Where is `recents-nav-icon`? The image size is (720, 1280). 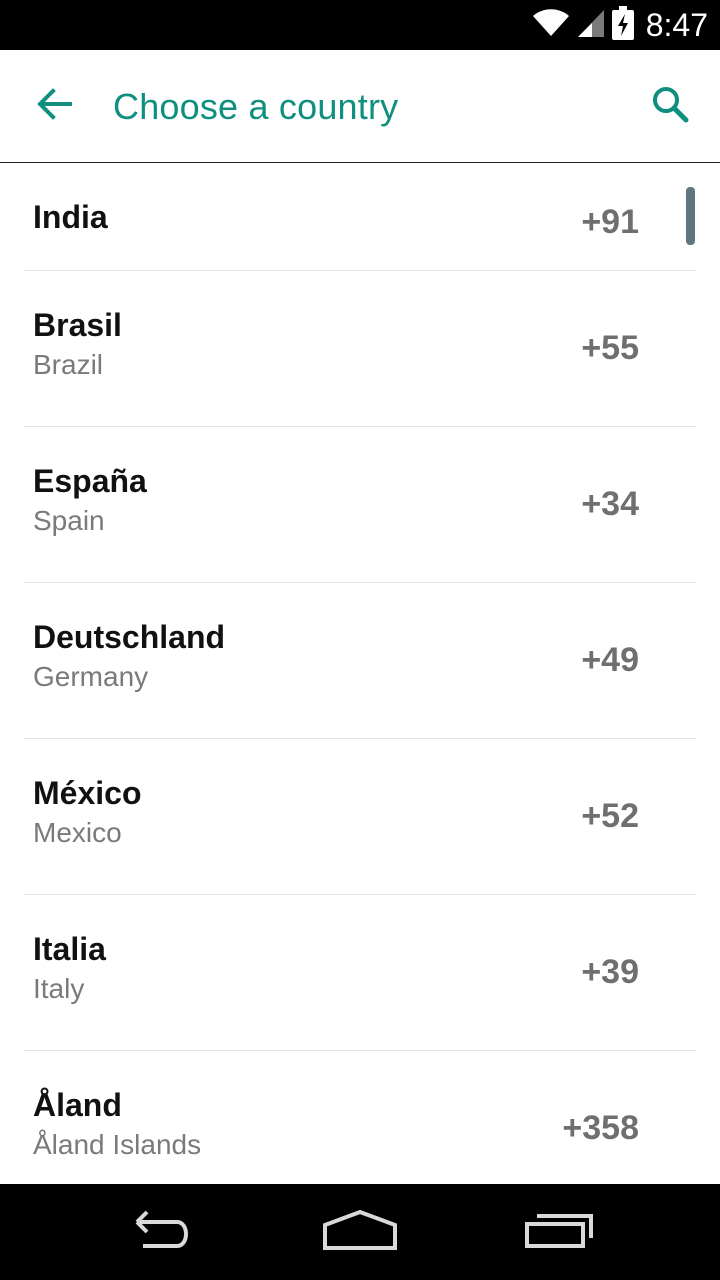 recents-nav-icon is located at coordinates (560, 1232).